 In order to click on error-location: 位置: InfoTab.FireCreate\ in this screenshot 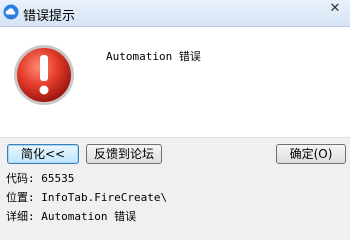, I will do `click(87, 197)`.